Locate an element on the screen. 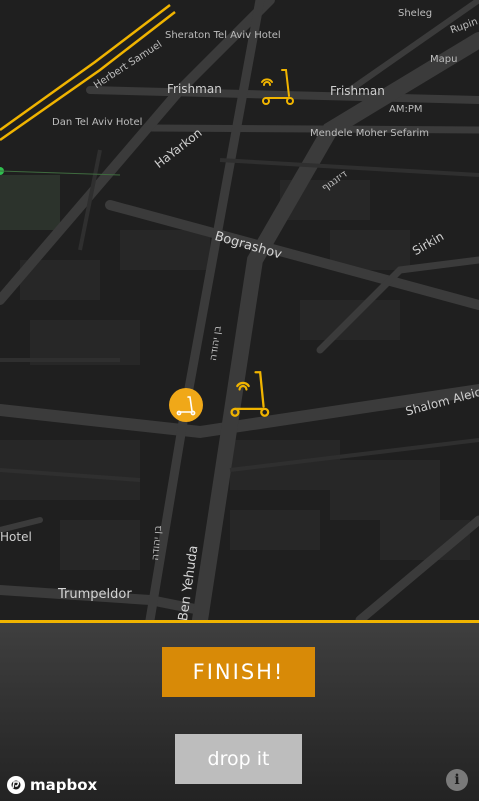 The height and width of the screenshot is (801, 479). street-label-mapu: Mapu is located at coordinates (444, 59).